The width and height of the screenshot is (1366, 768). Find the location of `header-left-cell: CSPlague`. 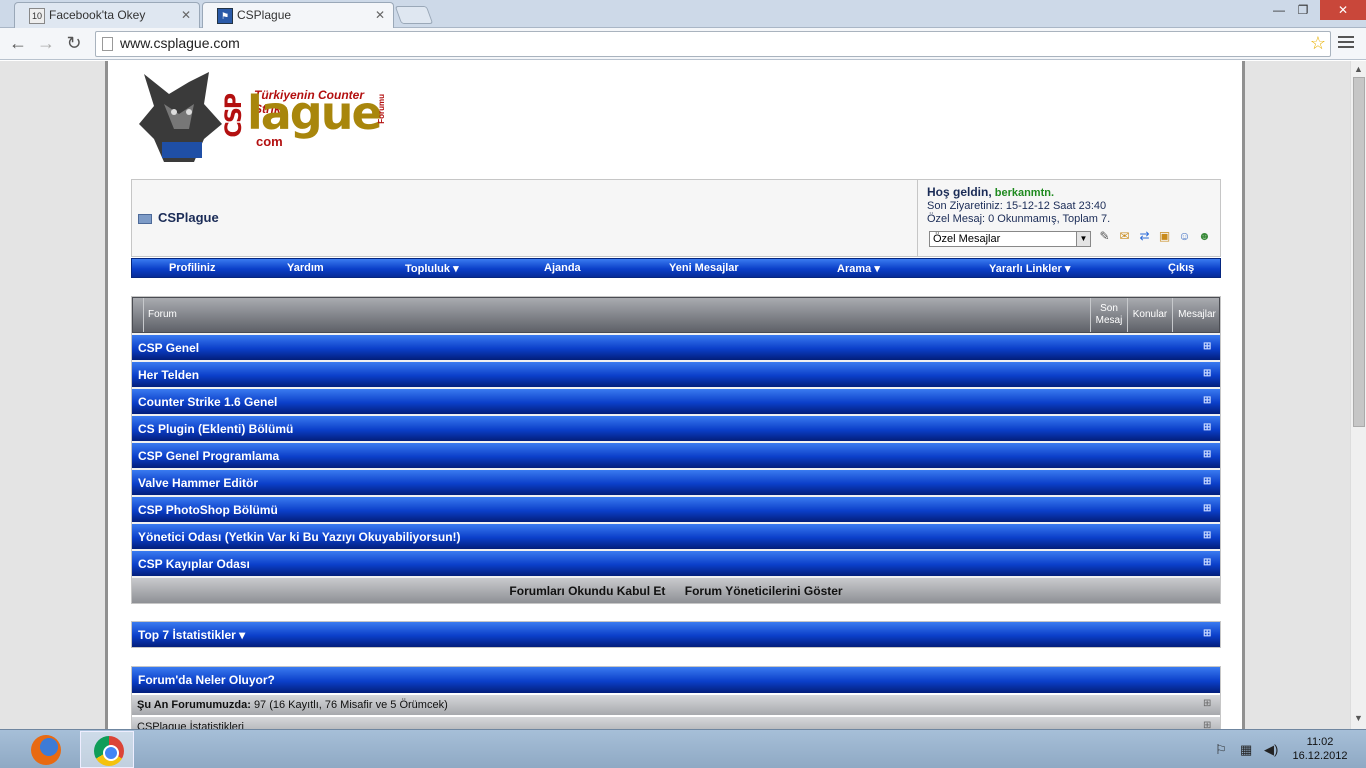

header-left-cell: CSPlague is located at coordinates (525, 218).